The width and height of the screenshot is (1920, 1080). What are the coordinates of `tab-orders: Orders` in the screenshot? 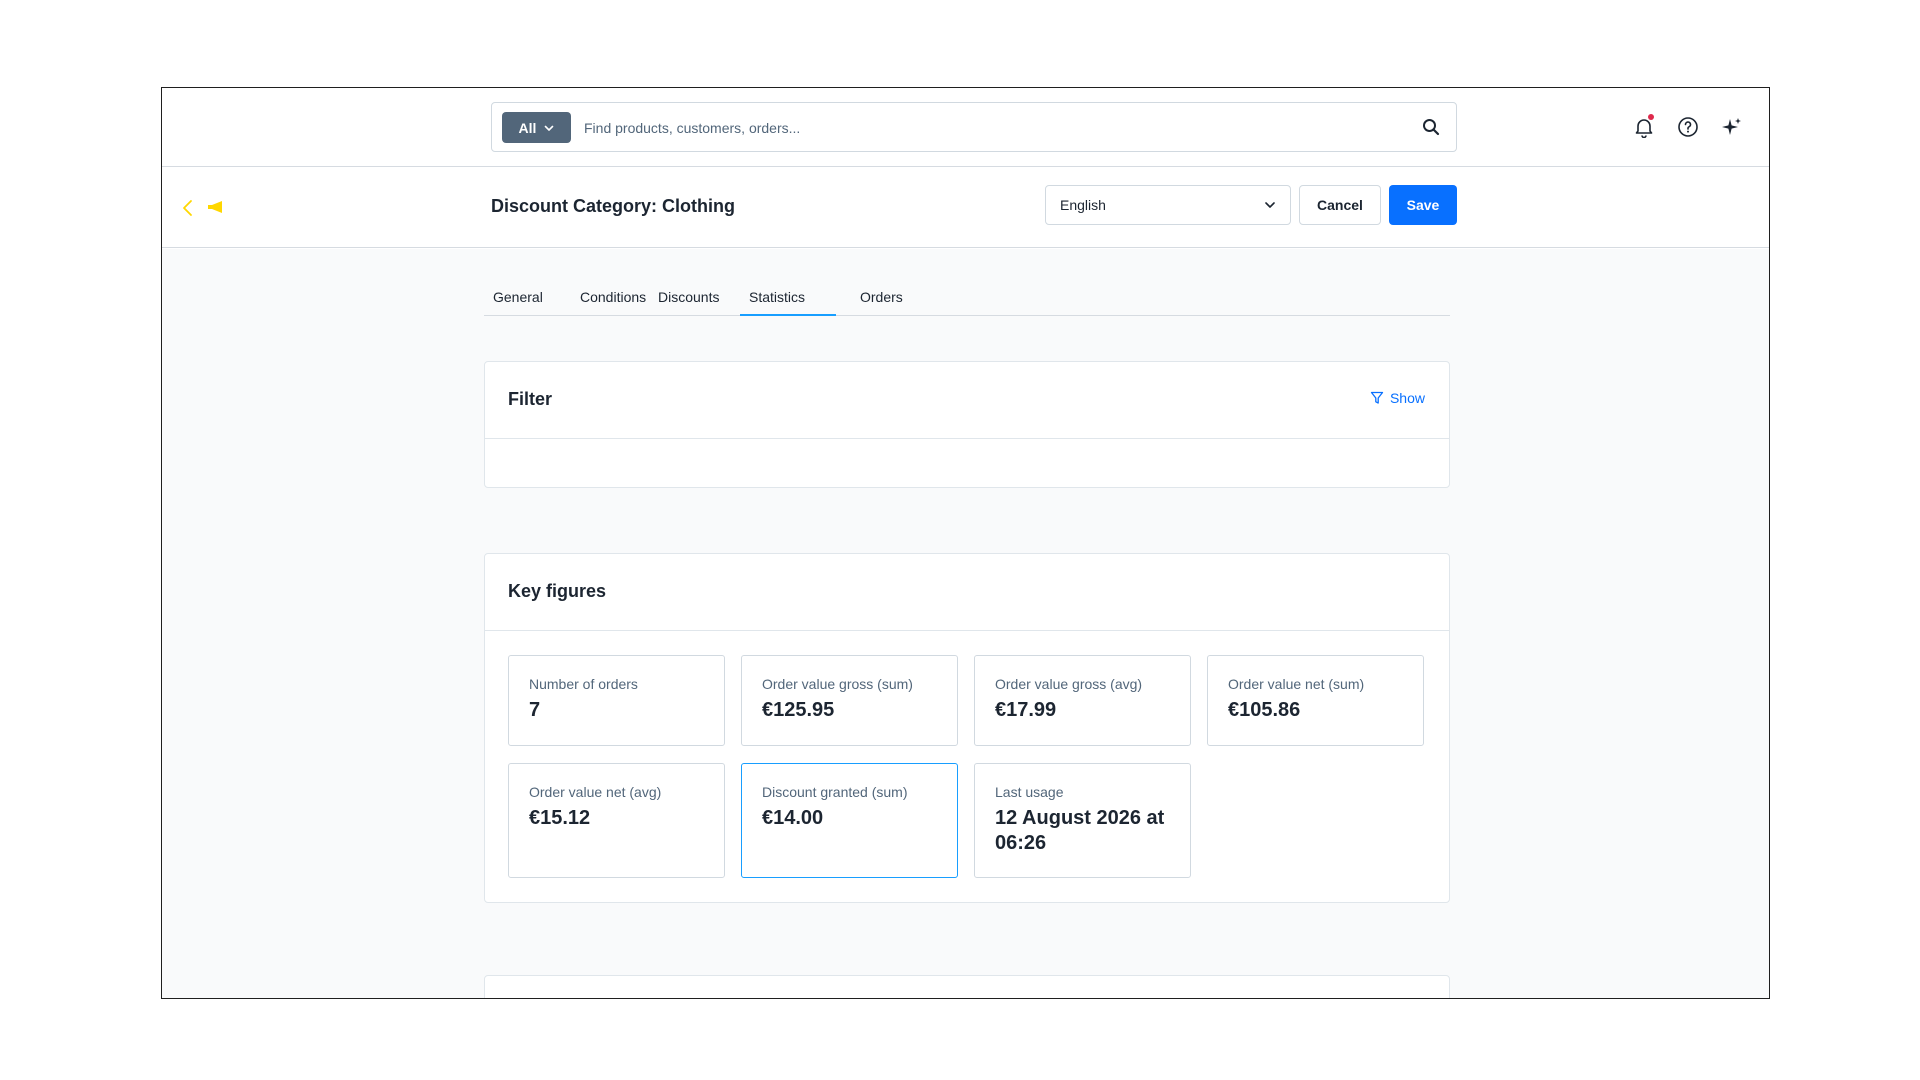 It's located at (881, 300).